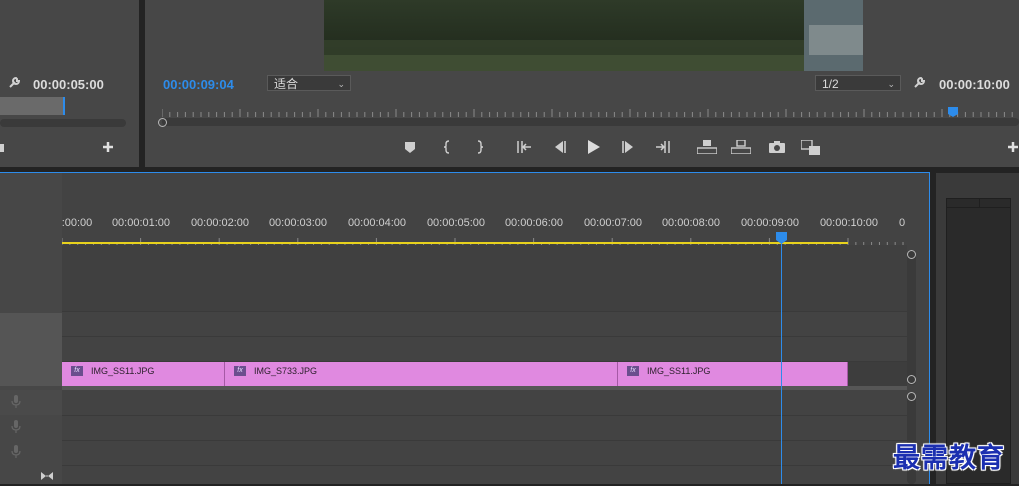 The image size is (1019, 486). I want to click on ruler-label: 00:00:09:00, so click(770, 223).